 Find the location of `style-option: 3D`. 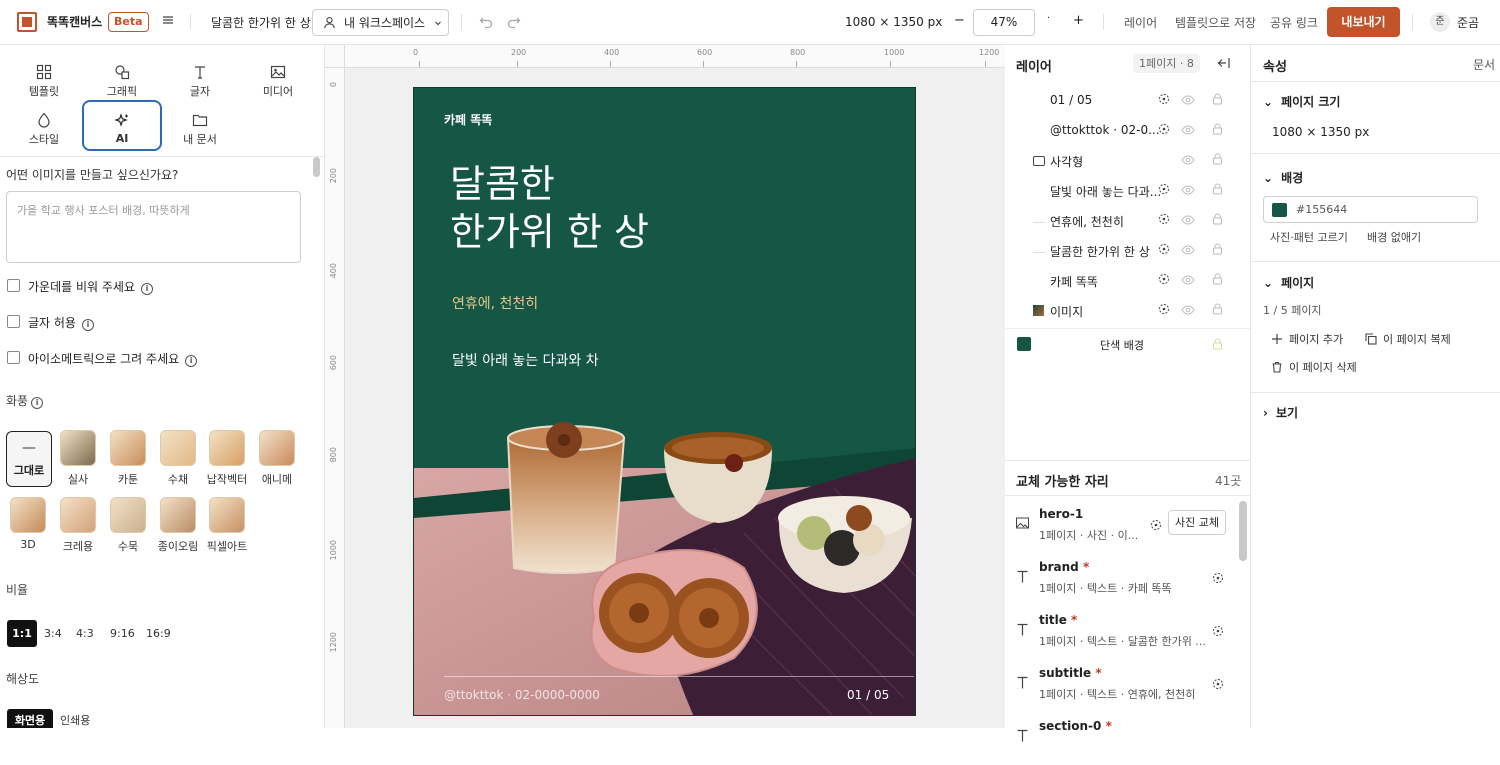

style-option: 3D is located at coordinates (28, 525).